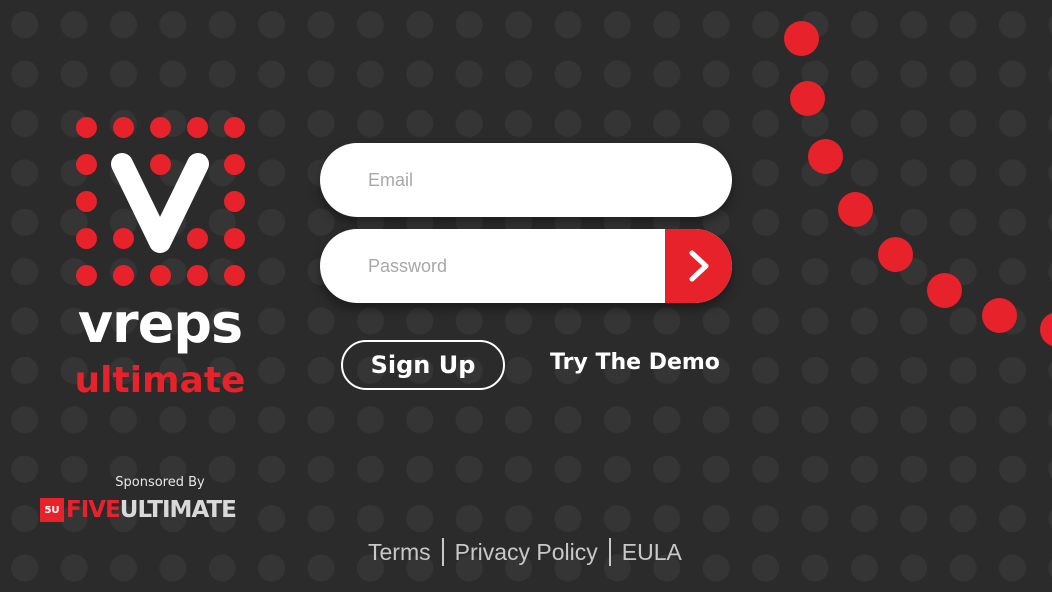 This screenshot has width=1052, height=592. Describe the element at coordinates (423, 365) in the screenshot. I see `sign-up-button: Sign Up` at that location.